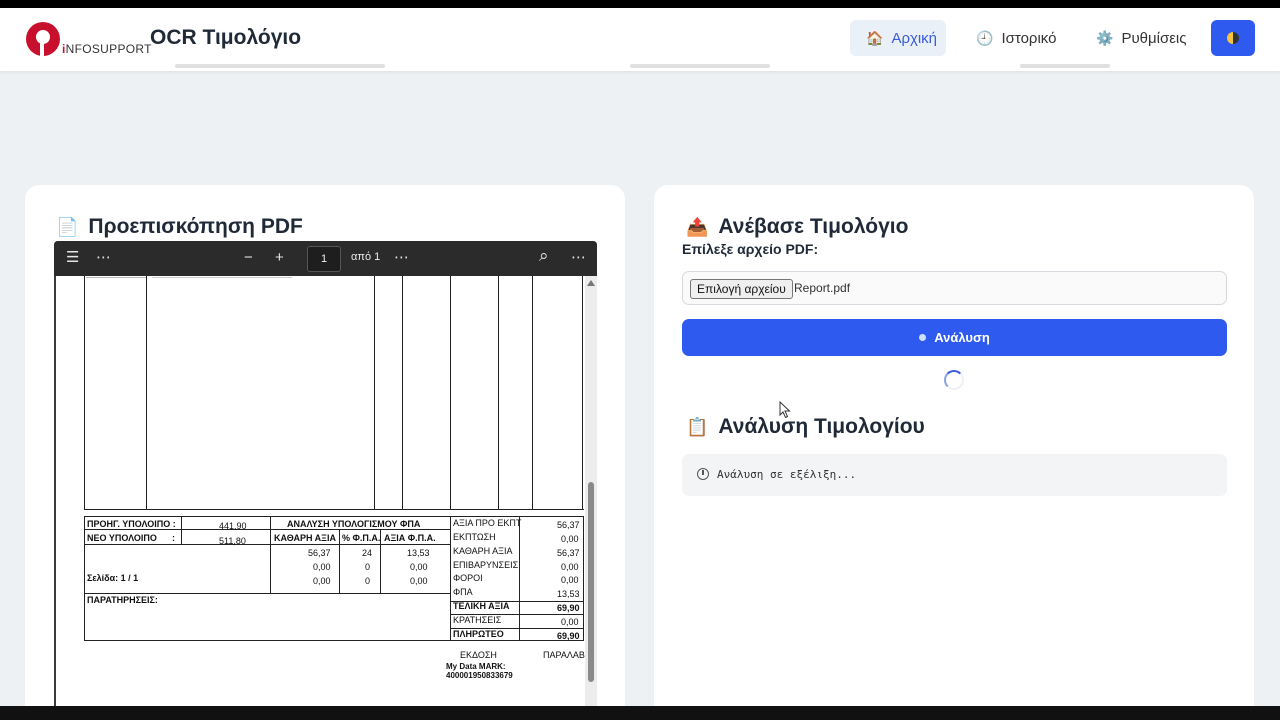  What do you see at coordinates (366, 257) in the screenshot?
I see `page-count: από 1` at bounding box center [366, 257].